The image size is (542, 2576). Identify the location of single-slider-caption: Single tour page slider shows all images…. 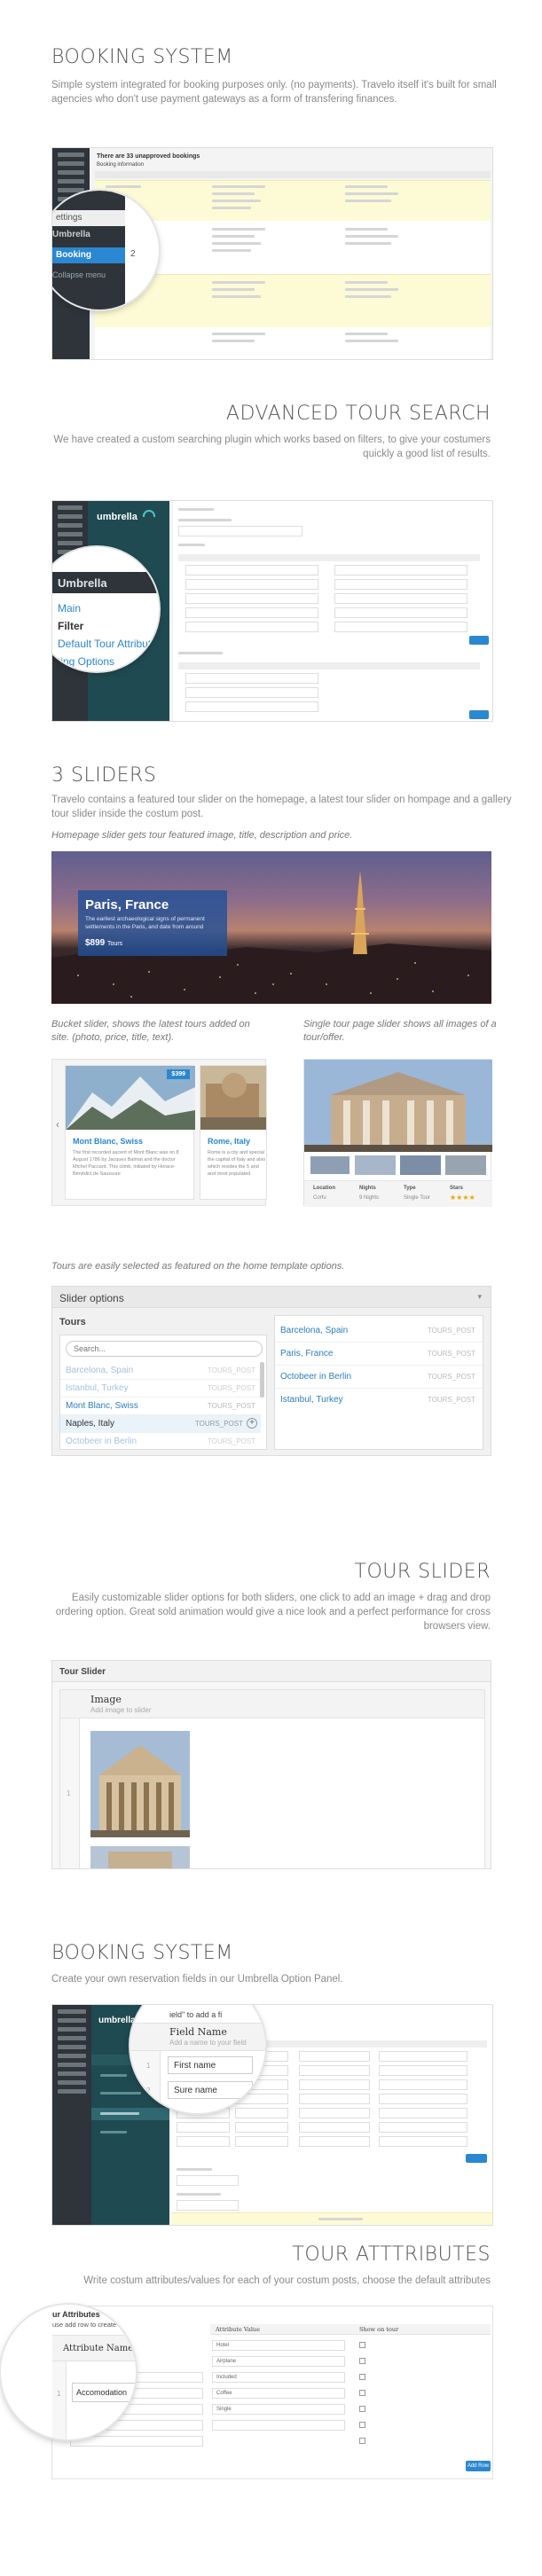
(400, 1031).